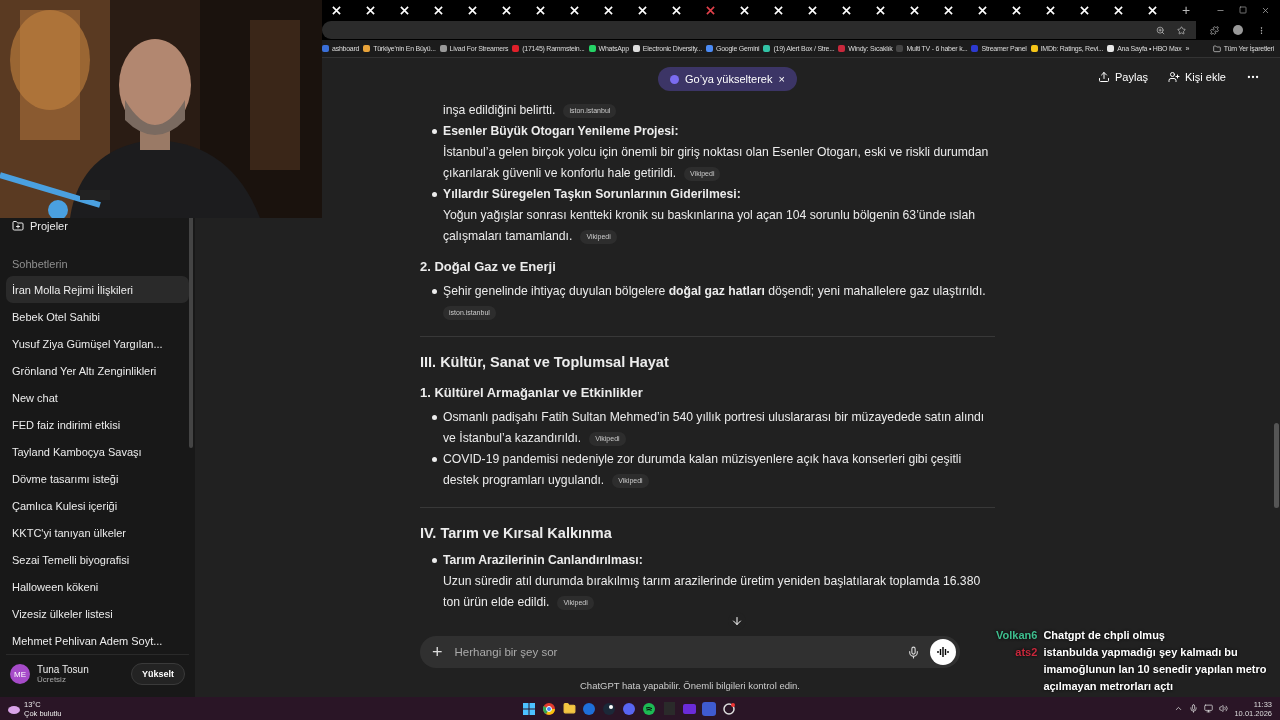  What do you see at coordinates (97, 613) in the screenshot?
I see `chat-item: Vizesiz ülkeler listesi` at bounding box center [97, 613].